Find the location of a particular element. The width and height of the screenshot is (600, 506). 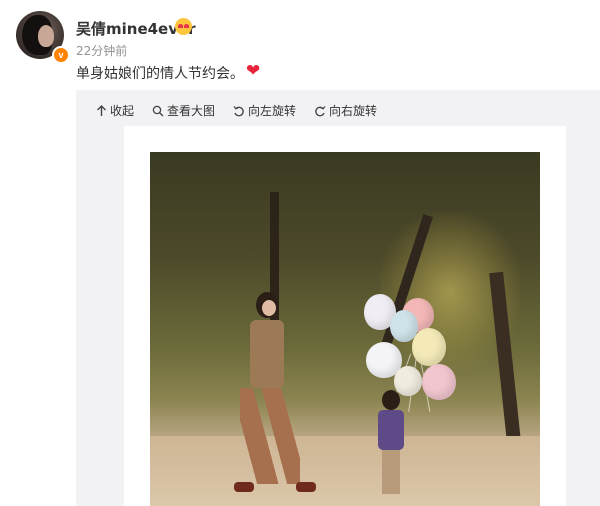

rotate-left-button: 向左旋转 is located at coordinates (264, 110).